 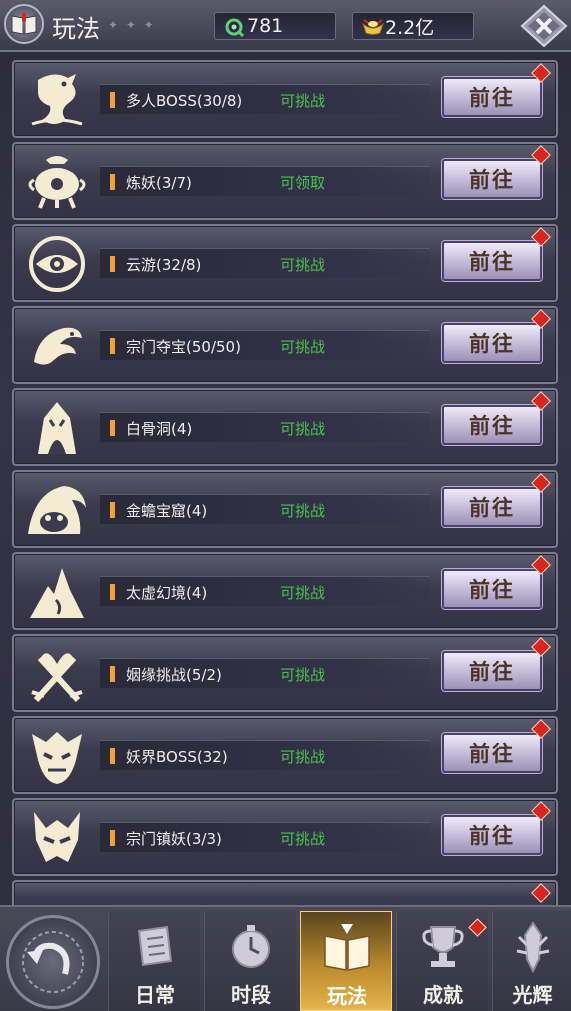 What do you see at coordinates (51, 958) in the screenshot?
I see `back-arrow-icon` at bounding box center [51, 958].